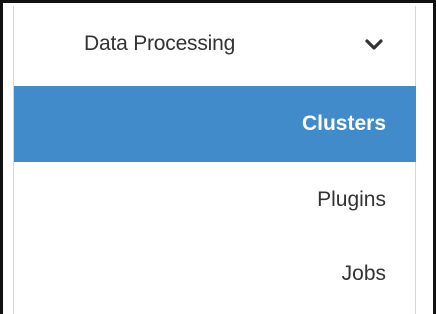 This screenshot has height=314, width=436. What do you see at coordinates (374, 44) in the screenshot?
I see `chevron-down-icon` at bounding box center [374, 44].